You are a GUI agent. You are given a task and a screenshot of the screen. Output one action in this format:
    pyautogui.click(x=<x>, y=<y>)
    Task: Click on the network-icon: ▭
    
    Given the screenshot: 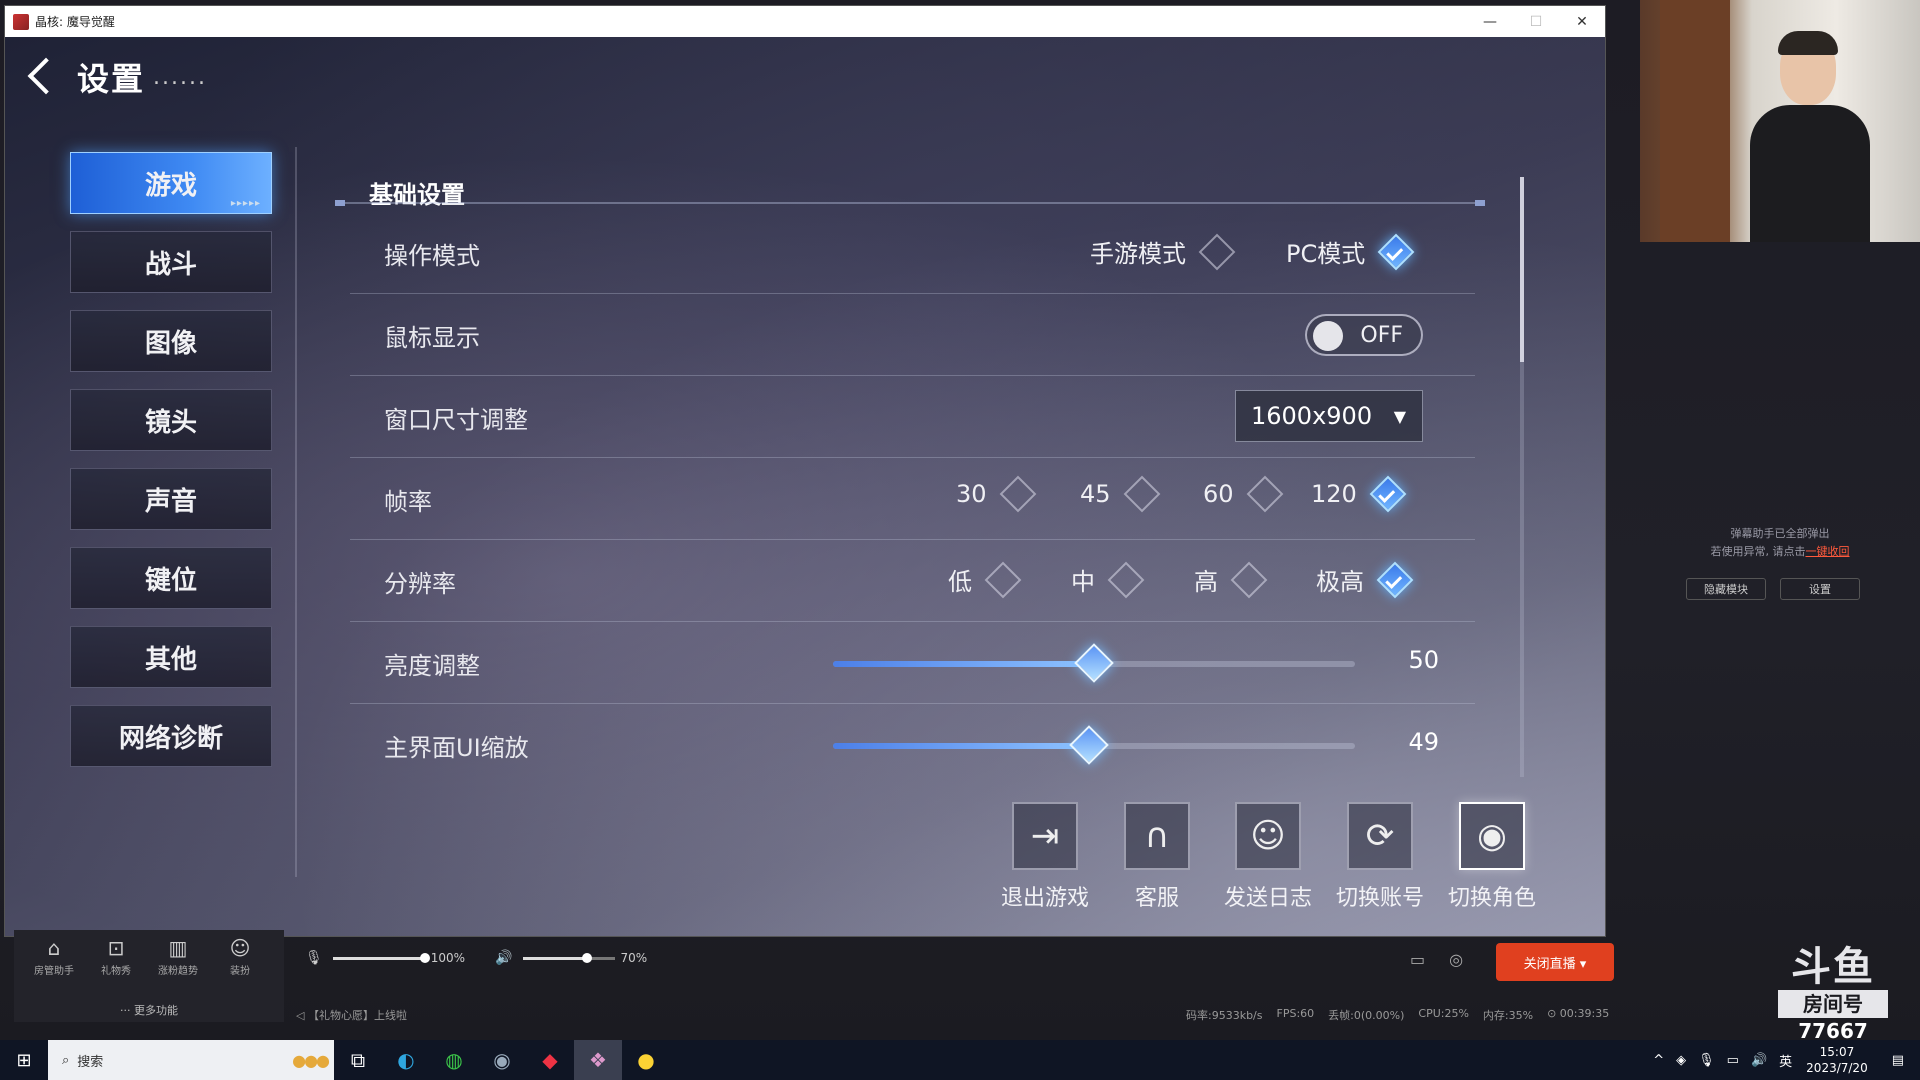 What is the action you would take?
    pyautogui.click(x=1733, y=1060)
    